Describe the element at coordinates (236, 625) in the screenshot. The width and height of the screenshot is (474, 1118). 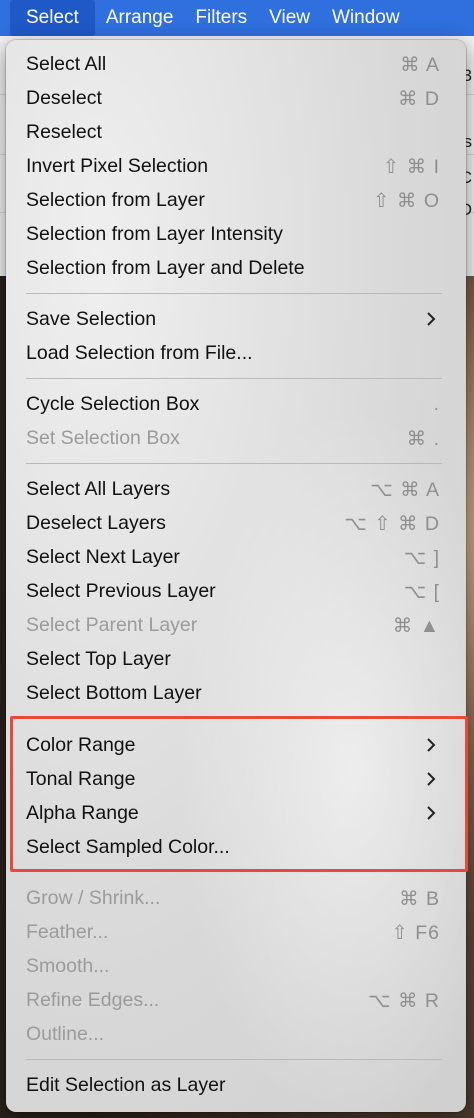
I see `menu-item-select-parent-layer: Select Parent Layer ⌘ ▲` at that location.